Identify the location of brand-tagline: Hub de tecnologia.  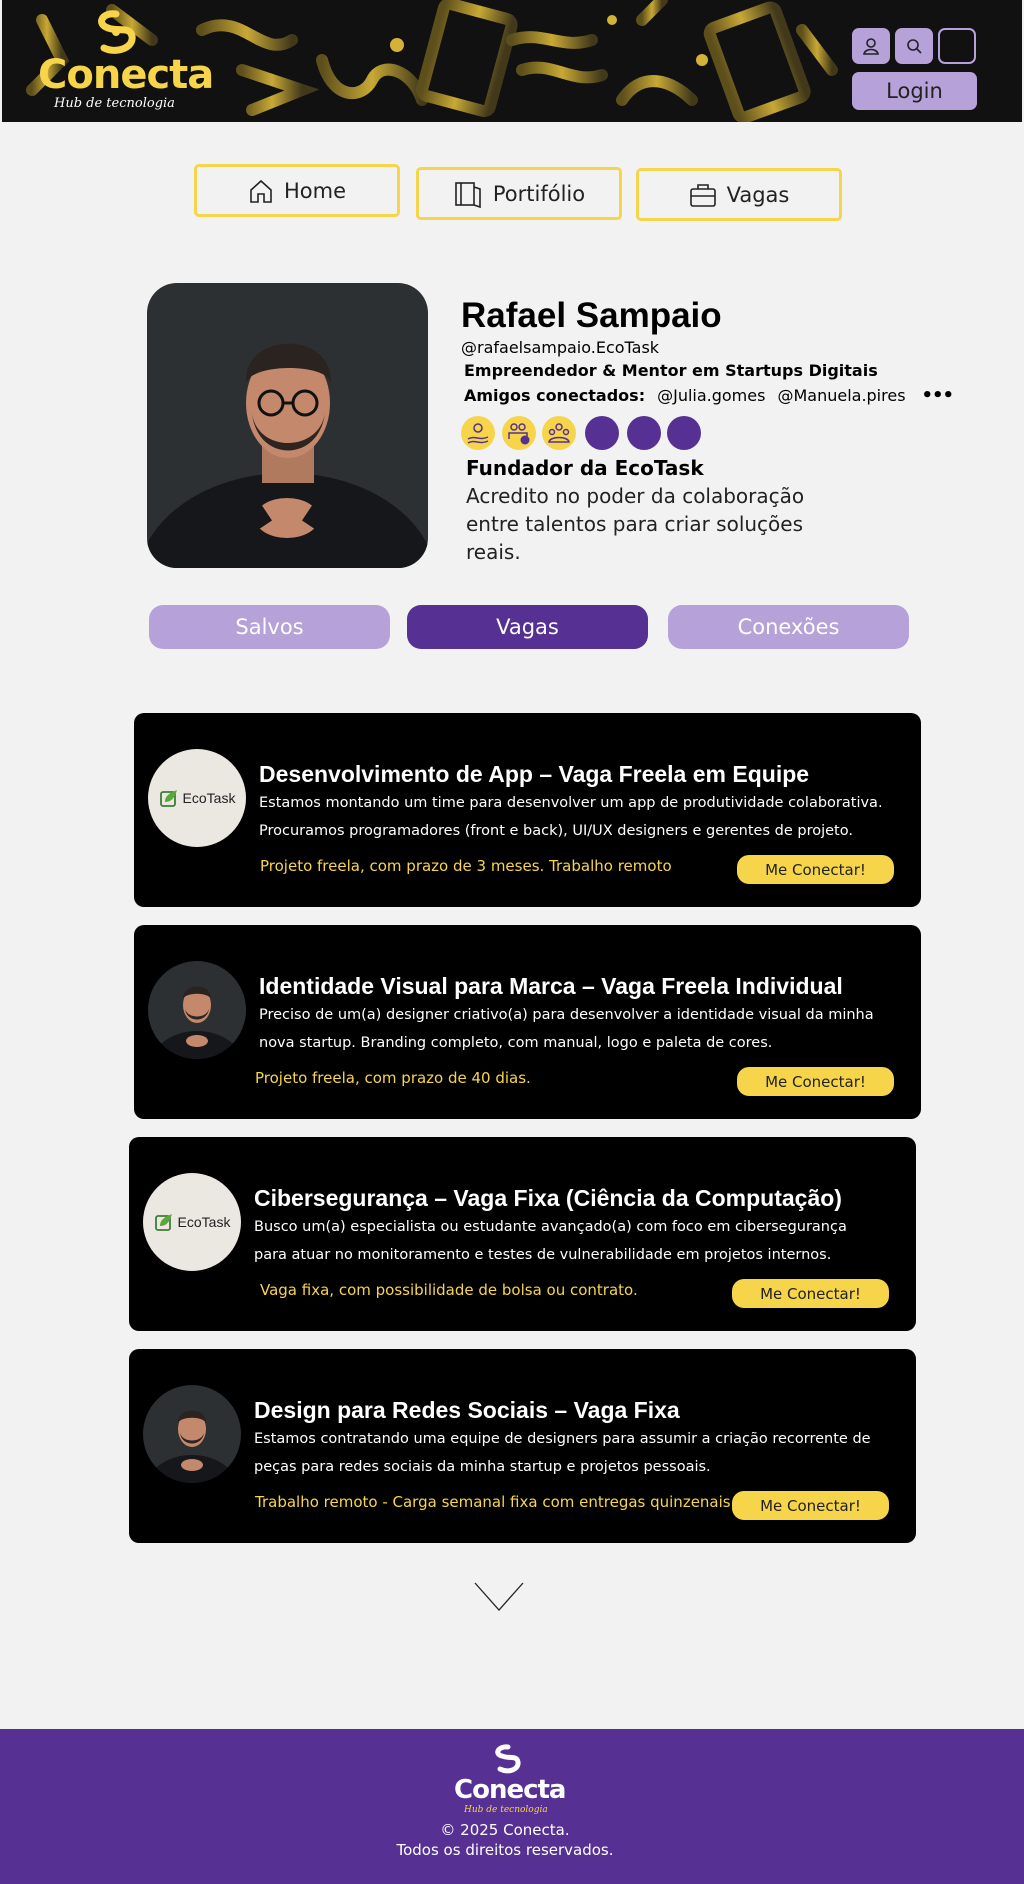
(114, 103).